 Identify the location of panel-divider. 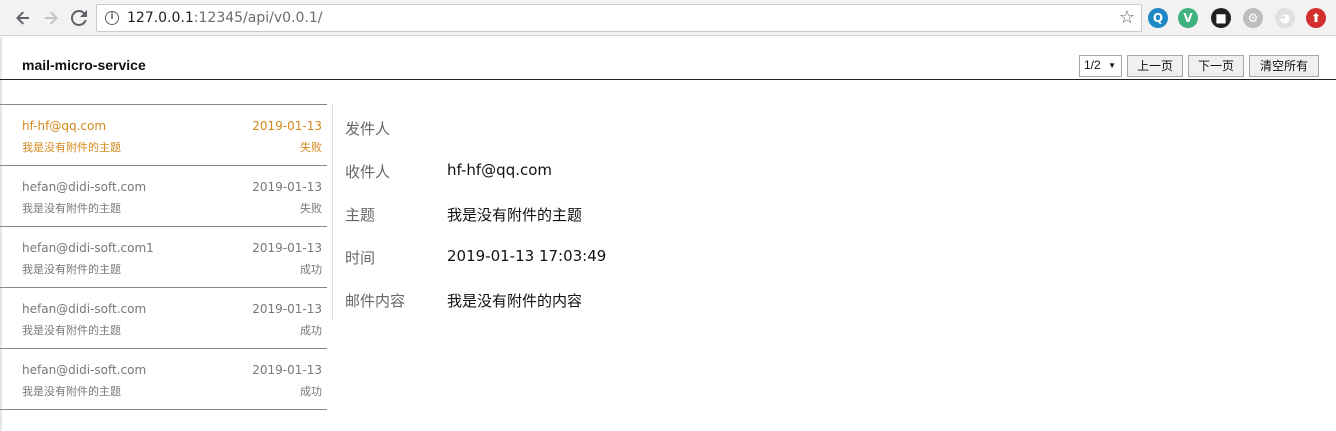
(332, 212).